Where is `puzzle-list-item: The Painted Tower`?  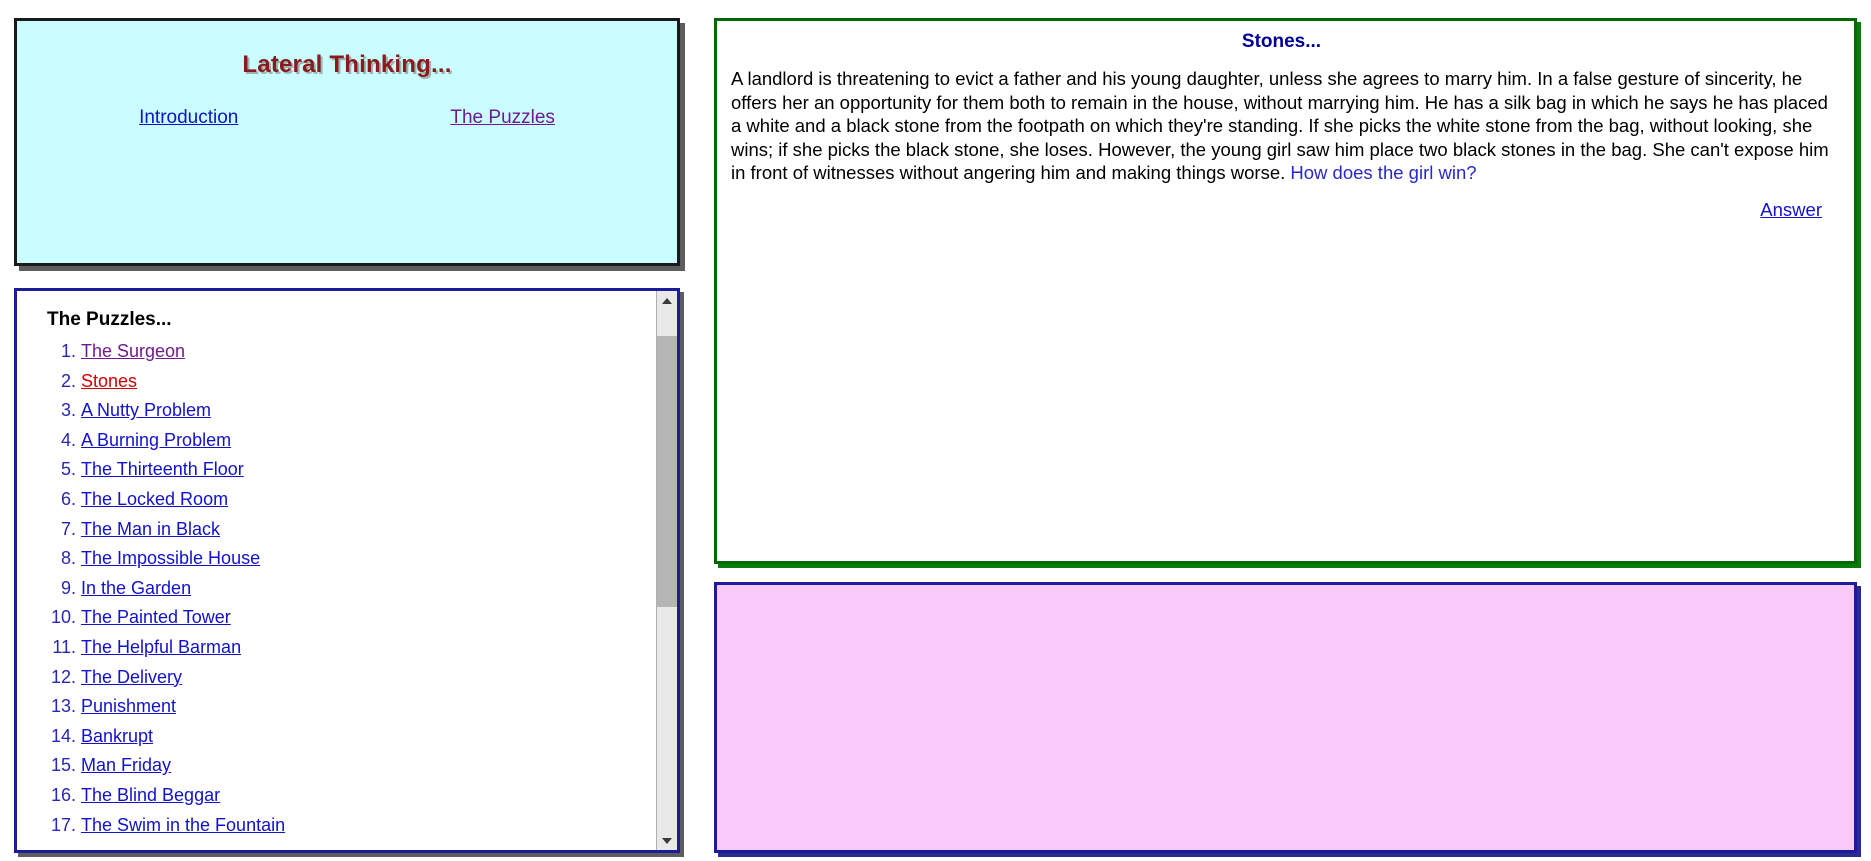 puzzle-list-item: The Painted Tower is located at coordinates (368, 618).